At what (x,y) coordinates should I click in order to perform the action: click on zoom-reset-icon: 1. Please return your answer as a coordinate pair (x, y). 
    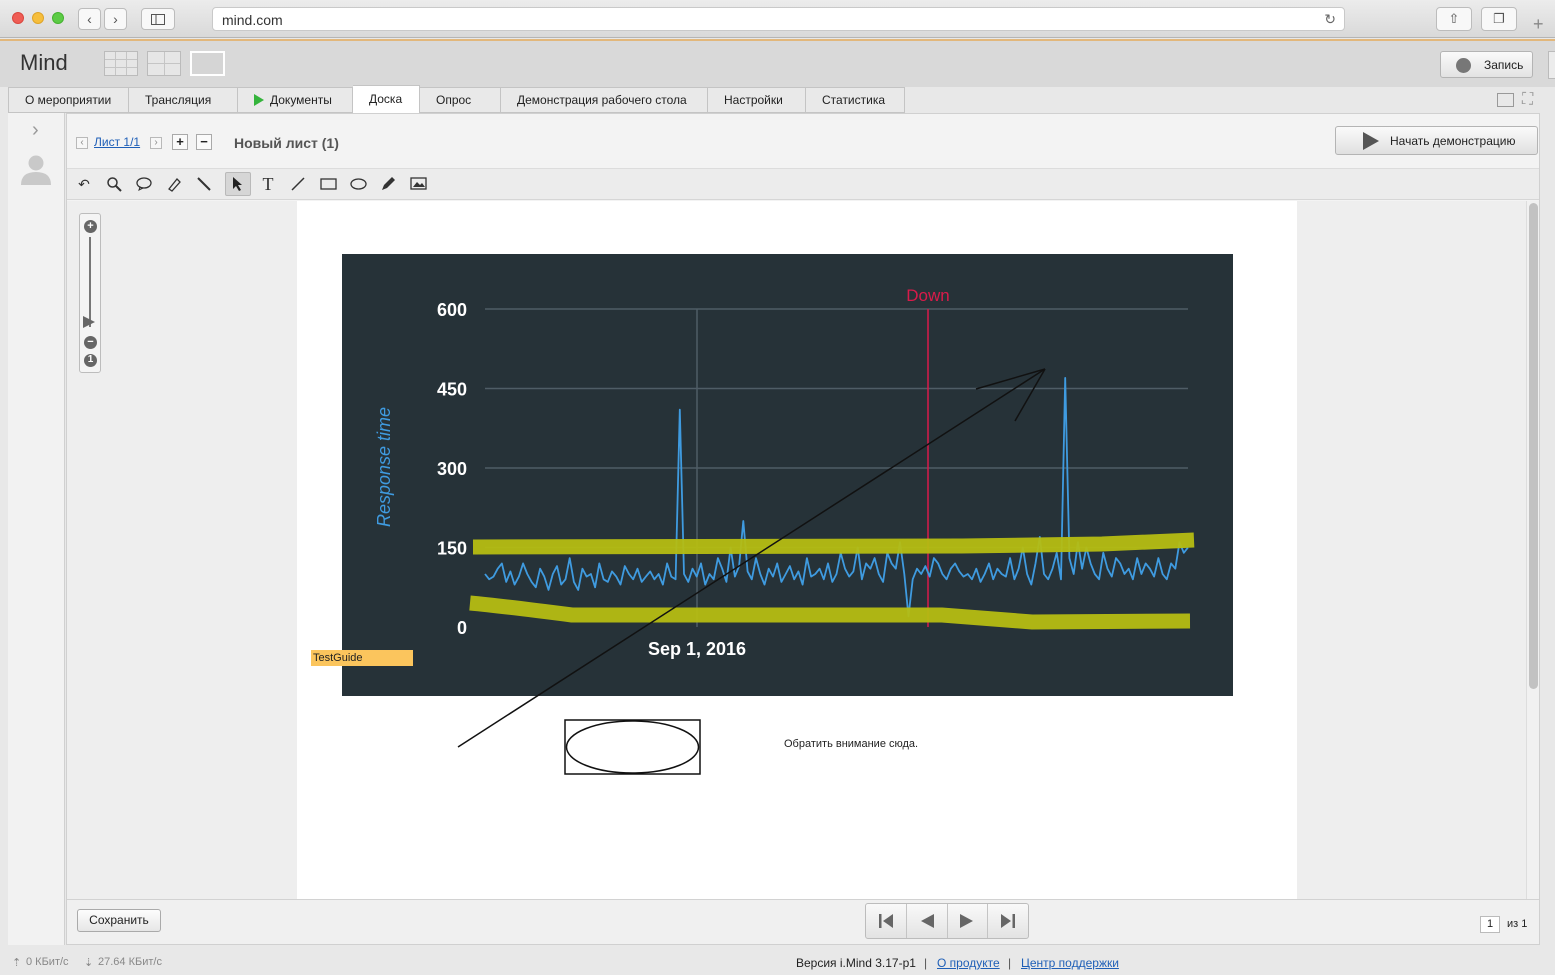
    Looking at the image, I should click on (90, 360).